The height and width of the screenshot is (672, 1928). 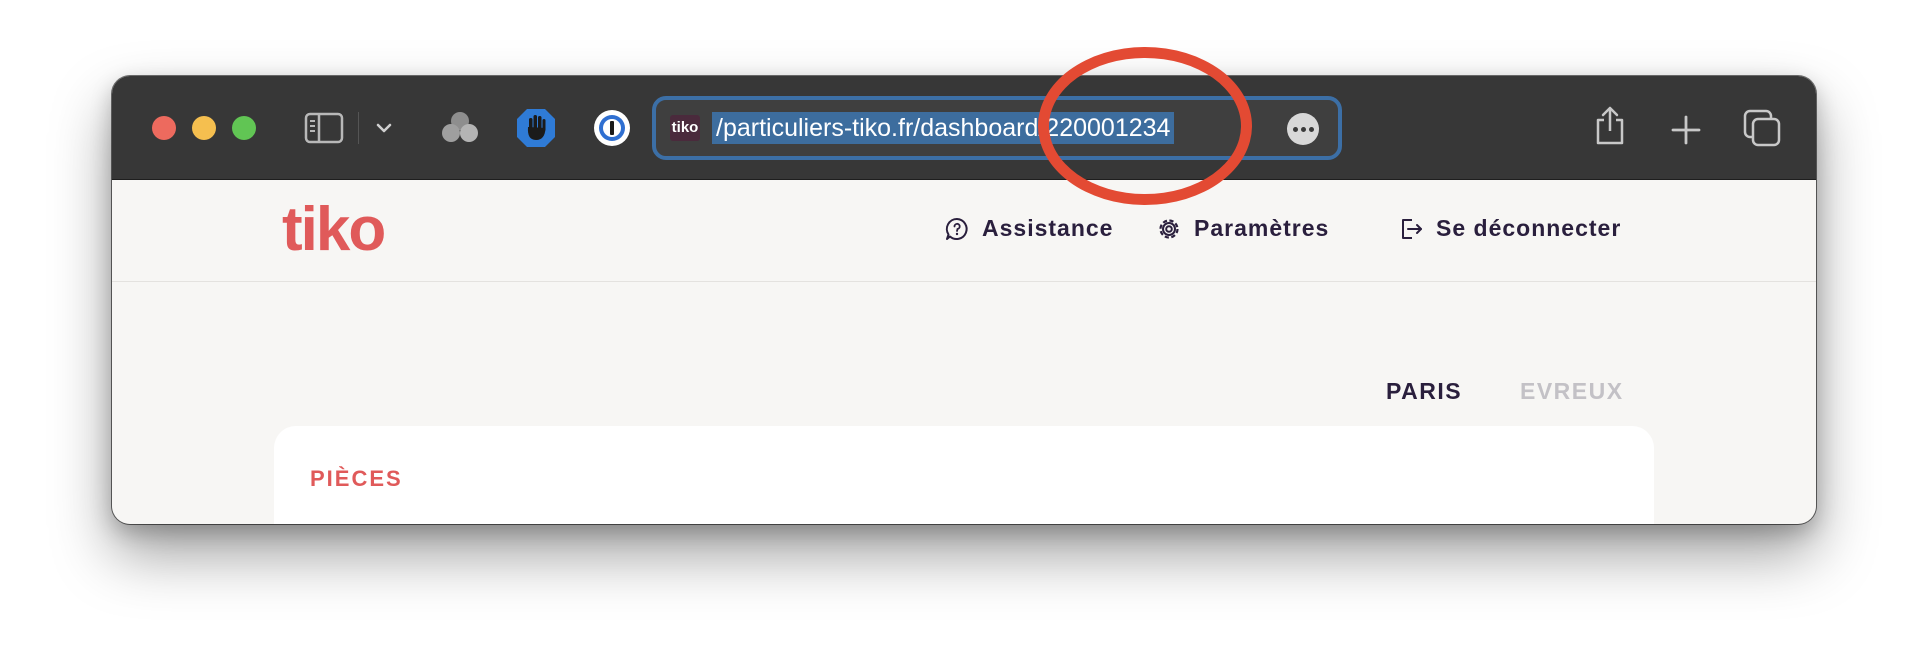 I want to click on rooms-card: PIÈCES, so click(x=964, y=475).